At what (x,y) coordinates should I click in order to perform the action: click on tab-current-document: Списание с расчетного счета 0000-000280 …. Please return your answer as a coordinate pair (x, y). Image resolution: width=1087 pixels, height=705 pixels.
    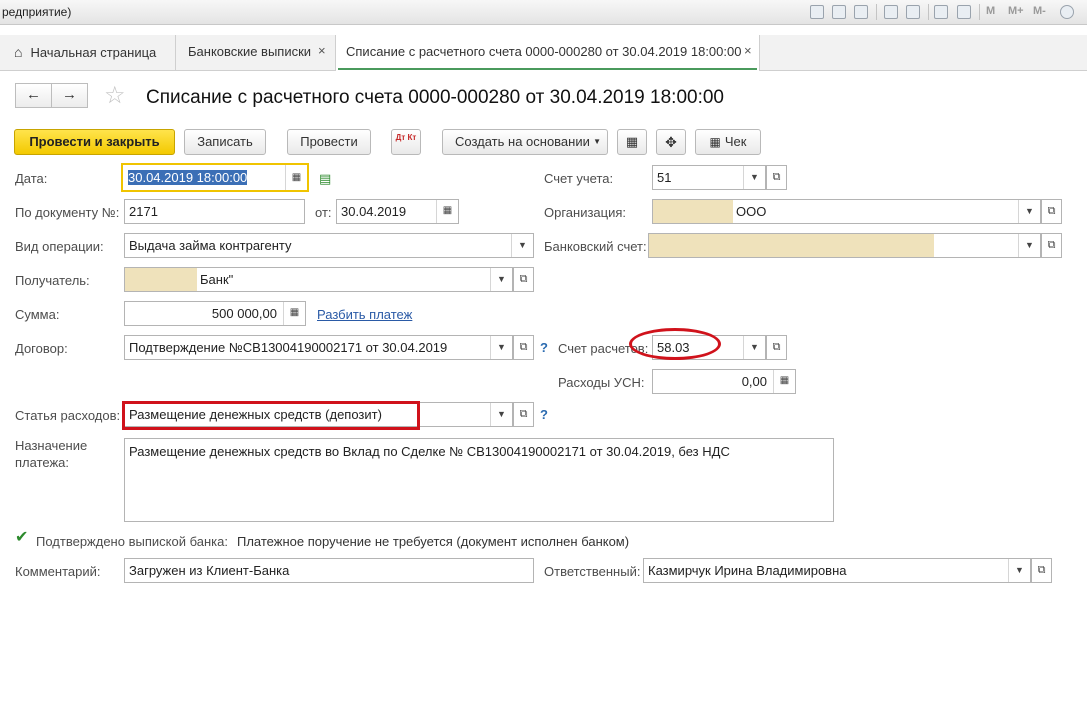
    Looking at the image, I should click on (548, 53).